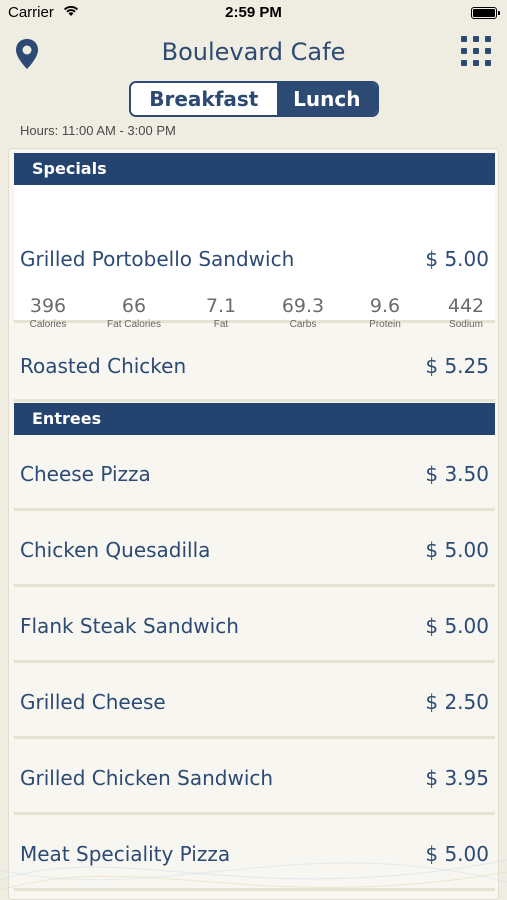 The image size is (507, 900). What do you see at coordinates (115, 550) in the screenshot?
I see `item-name: Chicken Quesadilla` at bounding box center [115, 550].